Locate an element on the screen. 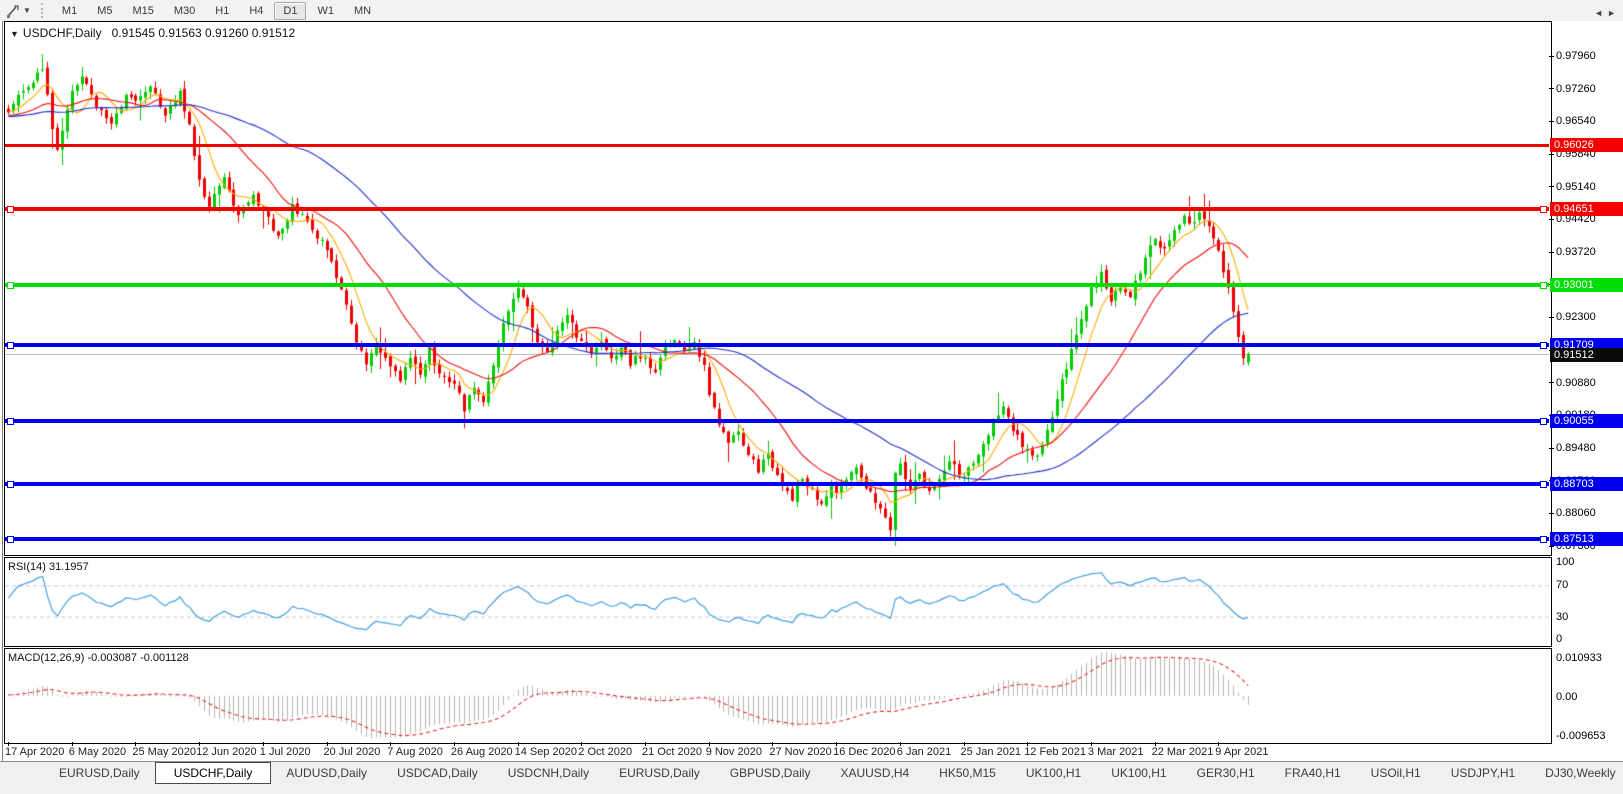  tf-button-W1: W1 is located at coordinates (325, 11).